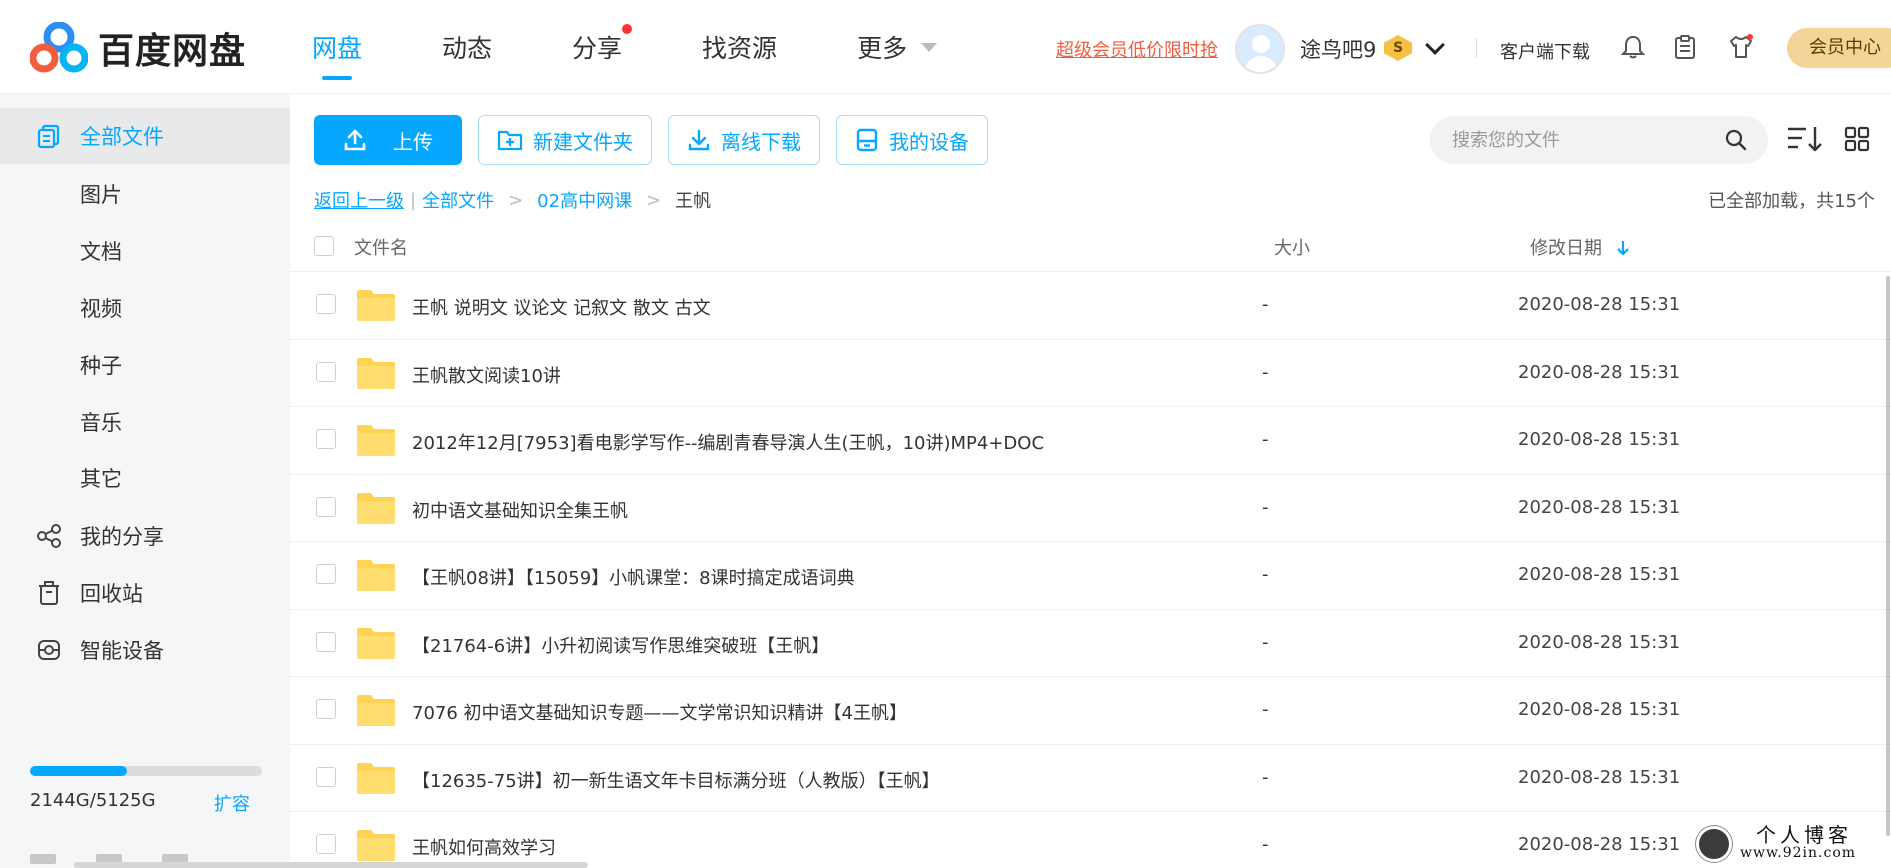  I want to click on file-name: 初中语文基础知识全集王帆, so click(520, 510).